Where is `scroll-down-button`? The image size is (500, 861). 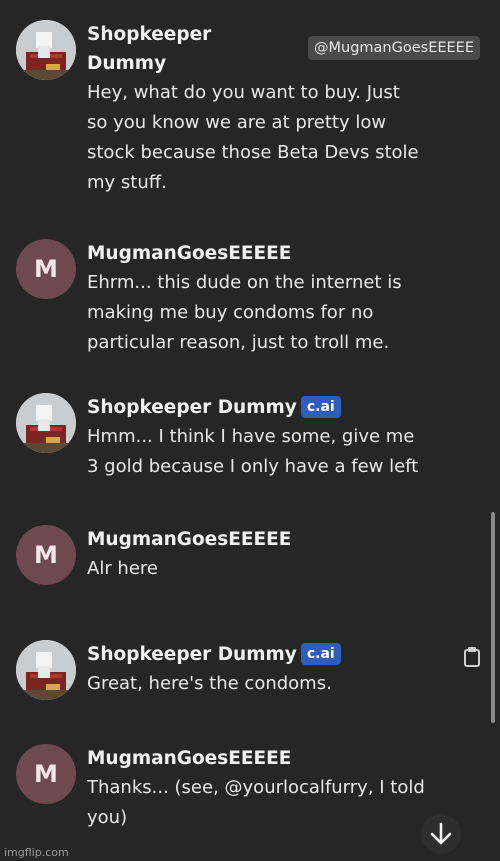
scroll-down-button is located at coordinates (441, 834).